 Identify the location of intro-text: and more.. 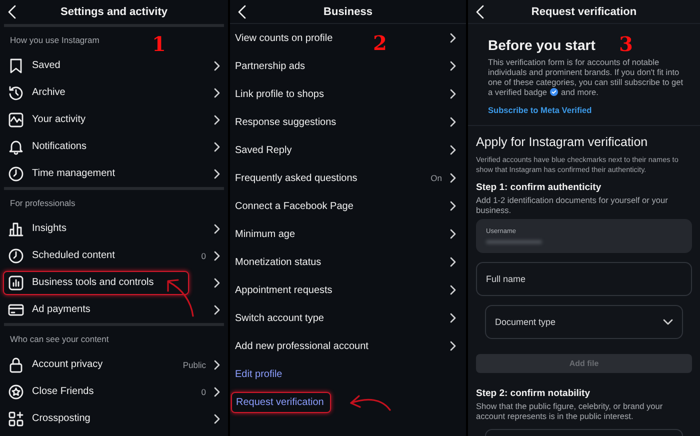
(579, 92).